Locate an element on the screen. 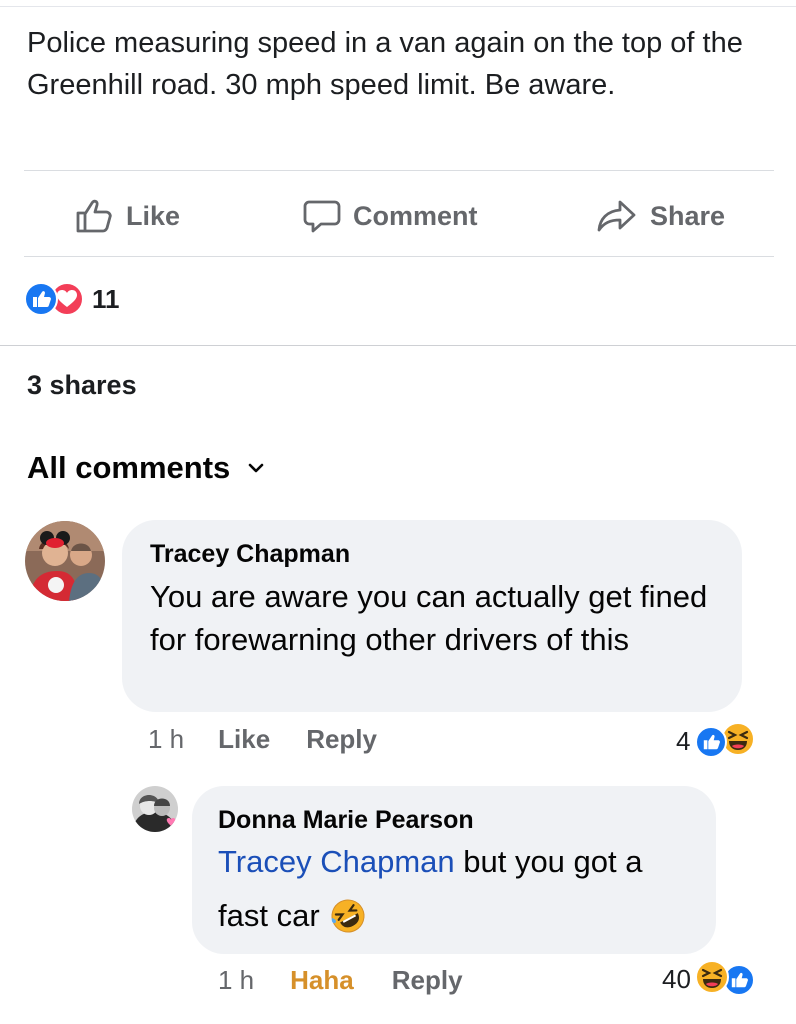 The width and height of the screenshot is (796, 1024). reply-haha-button: Haha is located at coordinates (322, 980).